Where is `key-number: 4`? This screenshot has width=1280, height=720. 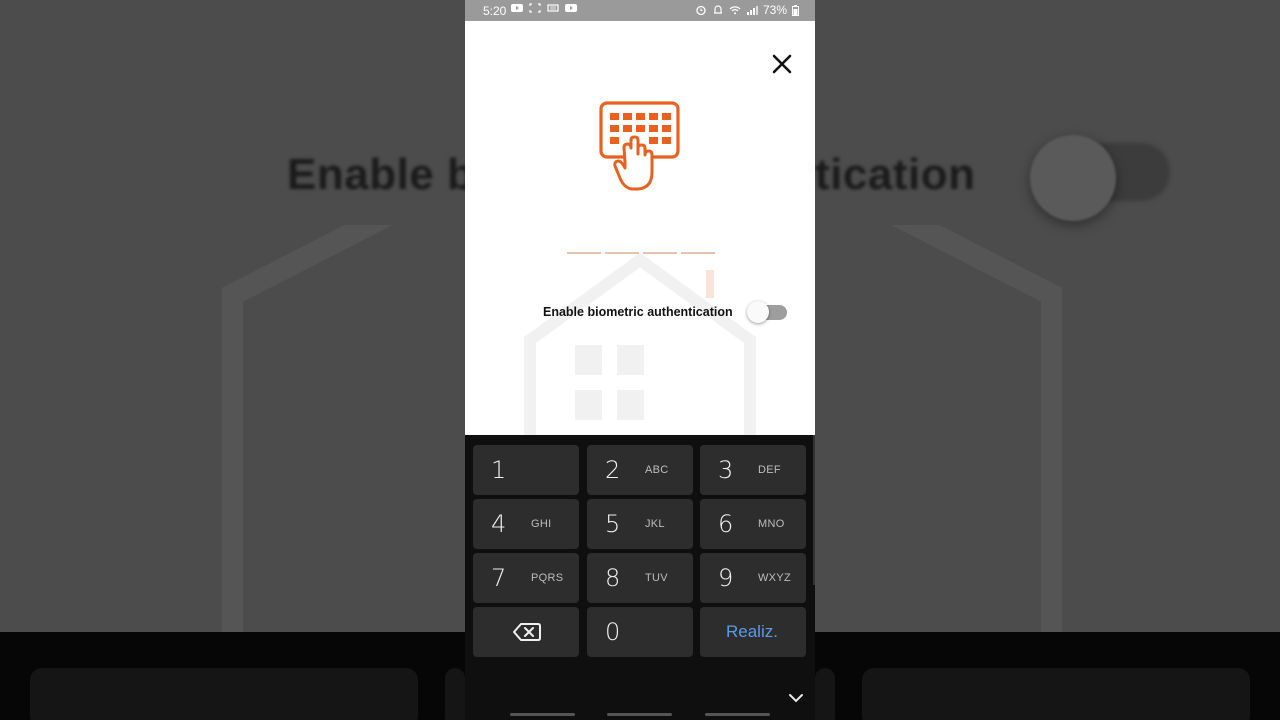 key-number: 4 is located at coordinates (499, 524).